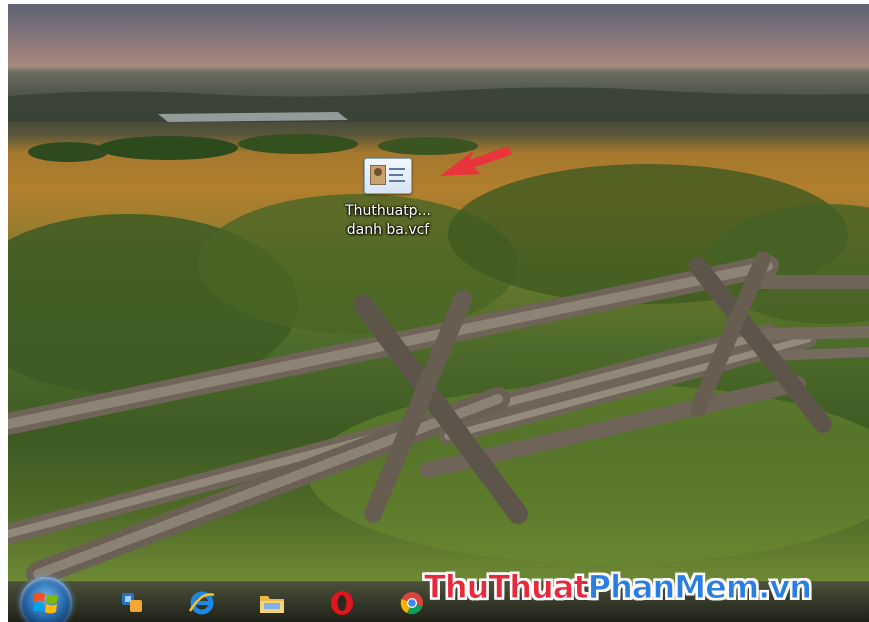 The image size is (869, 622). I want to click on taskbar-opera-button, so click(342, 603).